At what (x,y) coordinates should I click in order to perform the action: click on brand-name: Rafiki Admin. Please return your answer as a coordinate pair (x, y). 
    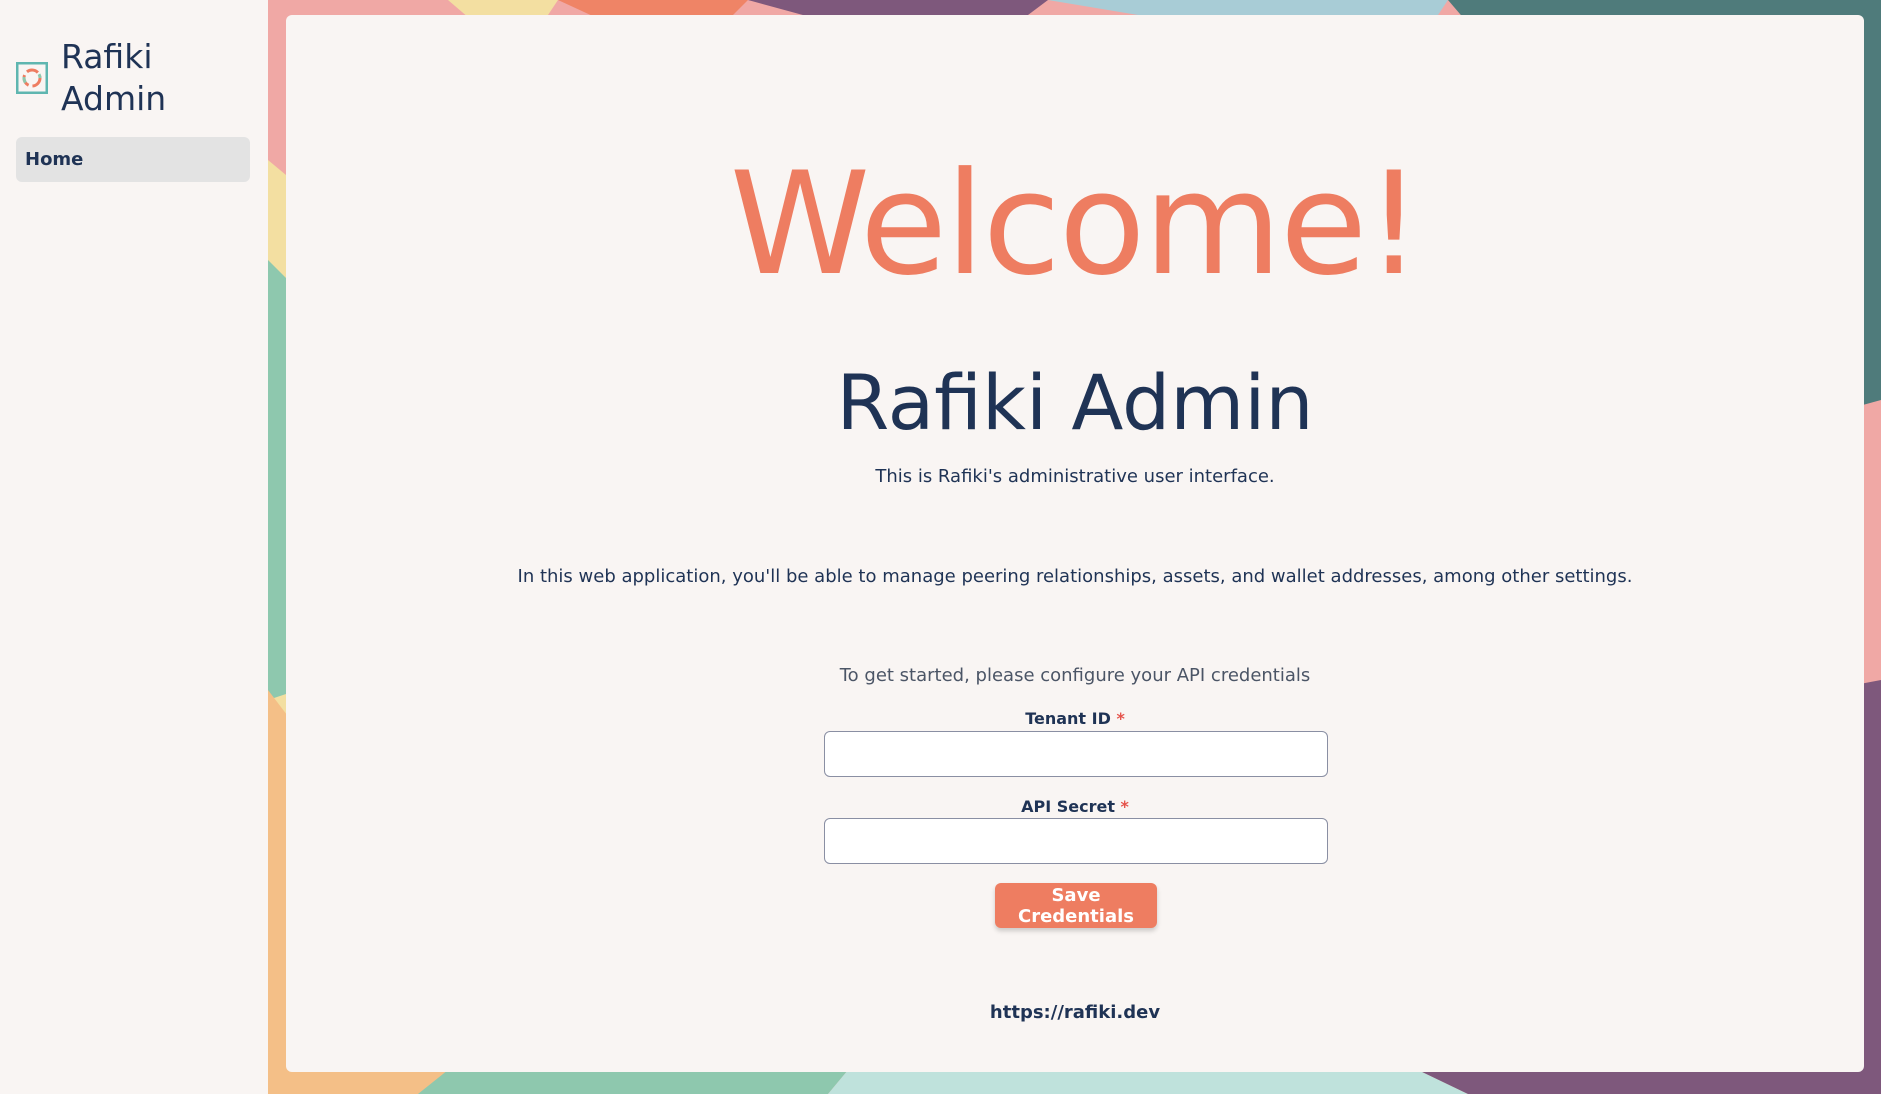
    Looking at the image, I should click on (126, 78).